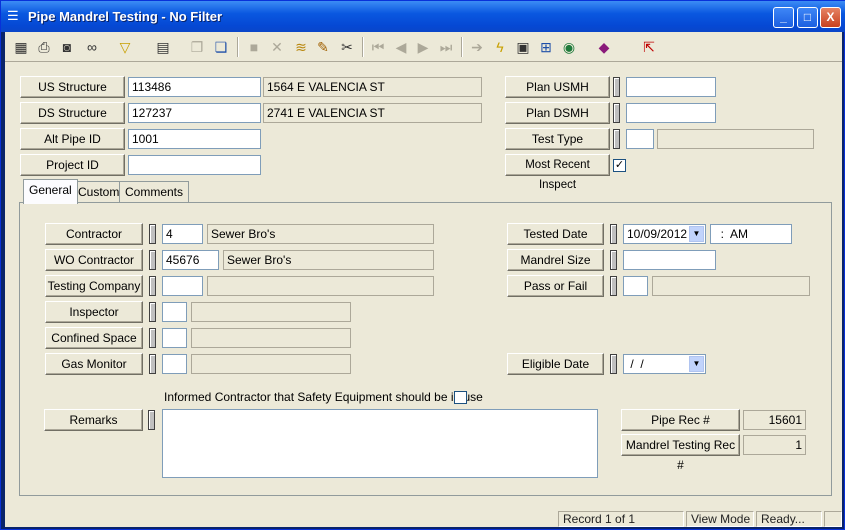 This screenshot has width=845, height=530. What do you see at coordinates (557, 113) in the screenshot?
I see `plan-dsmh-button: Plan DSMH` at bounding box center [557, 113].